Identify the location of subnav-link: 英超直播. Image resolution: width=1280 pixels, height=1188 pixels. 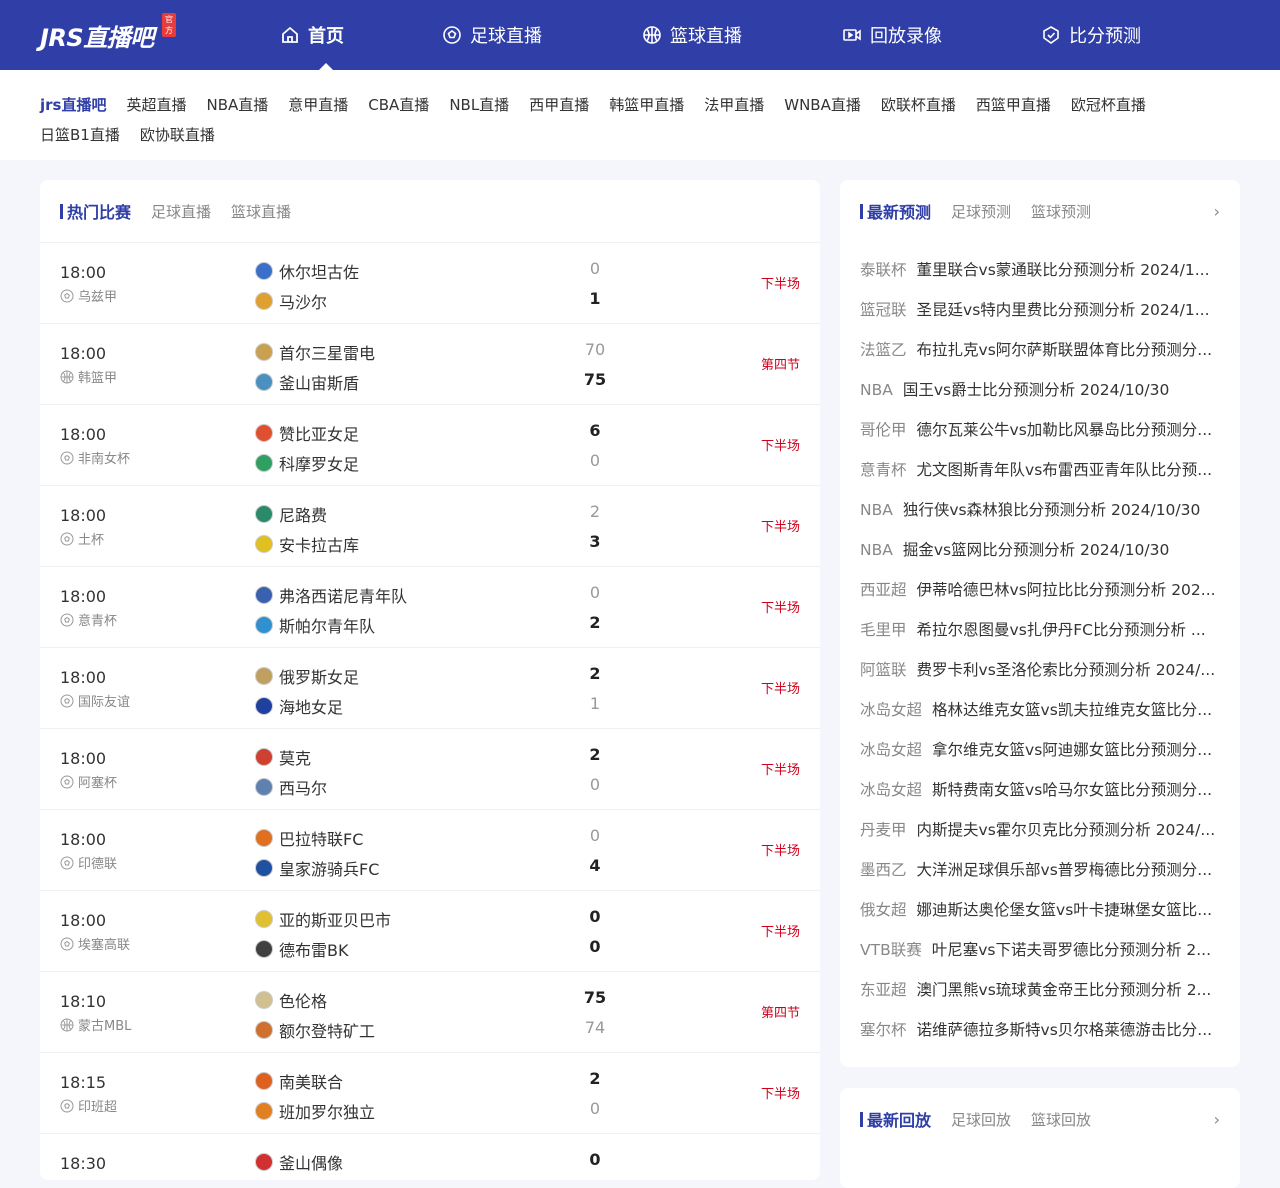
(156, 104).